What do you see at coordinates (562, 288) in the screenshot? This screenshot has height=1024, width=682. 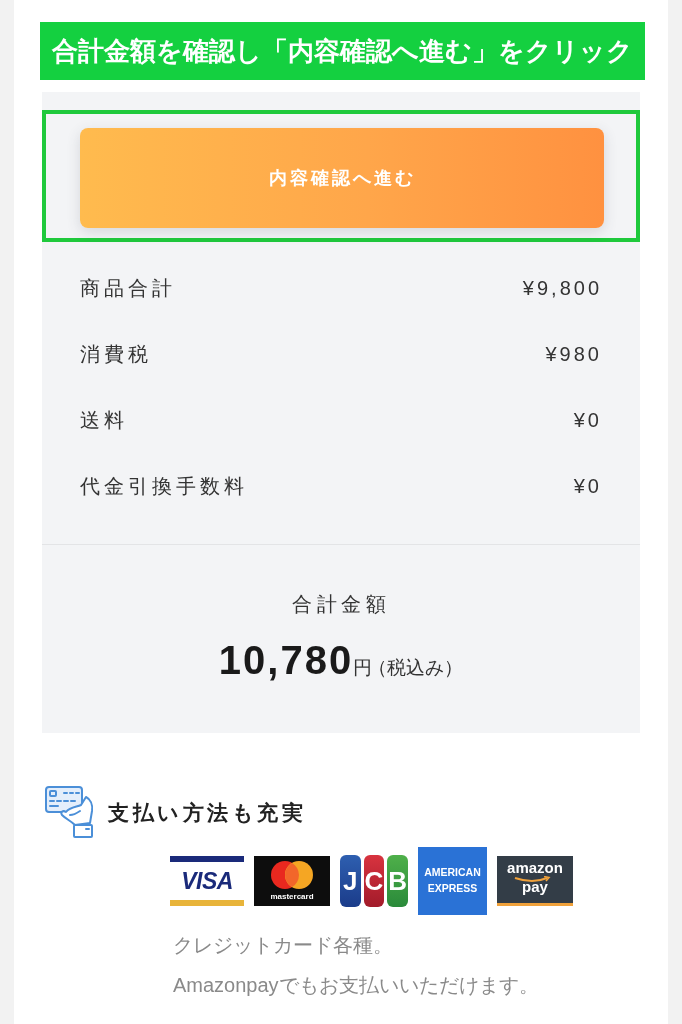 I see `summary-value: ¥9,800` at bounding box center [562, 288].